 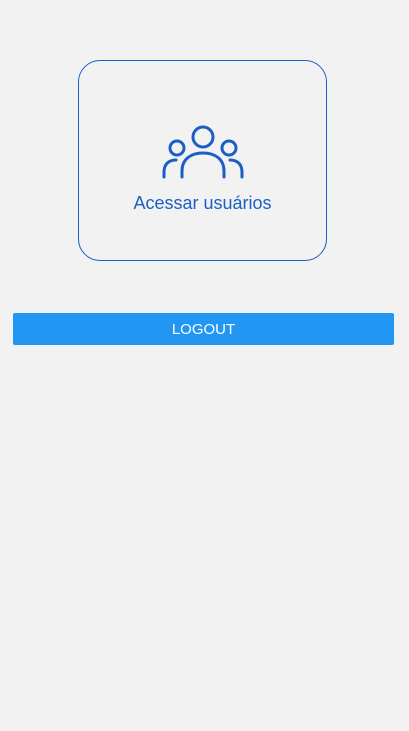 I want to click on logout-button: LOGOUT, so click(x=203, y=329).